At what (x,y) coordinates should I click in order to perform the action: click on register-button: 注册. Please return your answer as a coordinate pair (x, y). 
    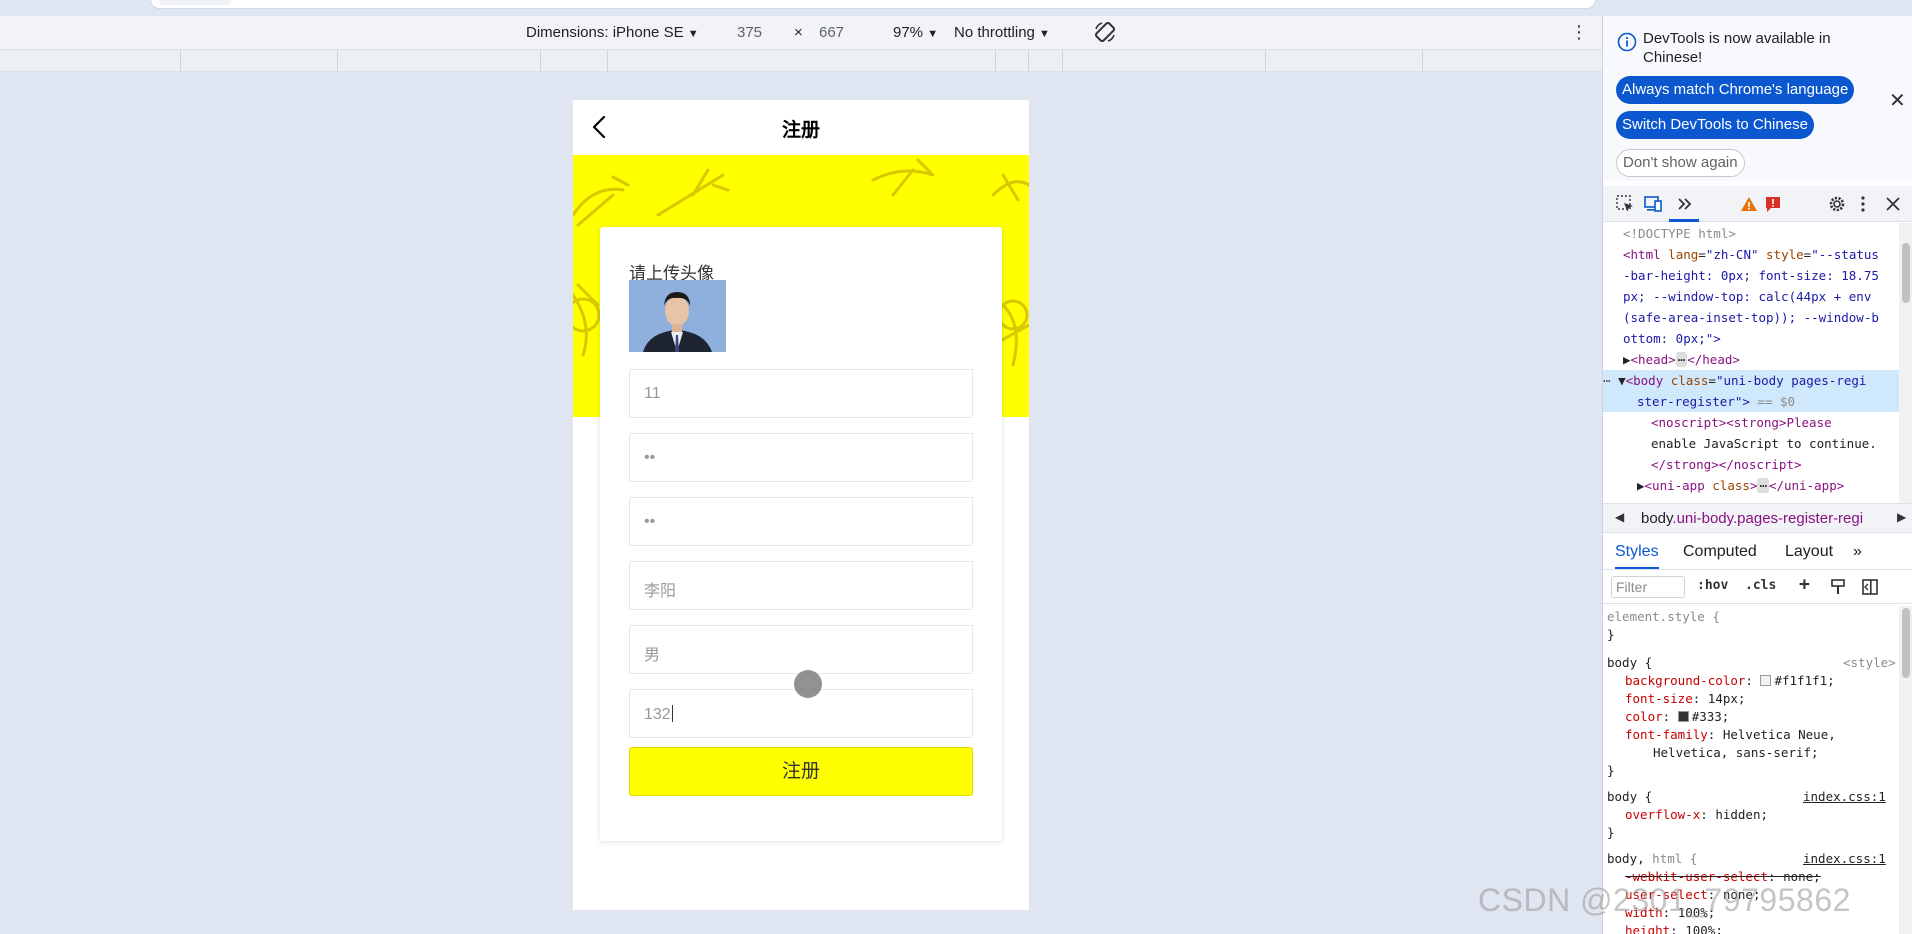
    Looking at the image, I should click on (801, 771).